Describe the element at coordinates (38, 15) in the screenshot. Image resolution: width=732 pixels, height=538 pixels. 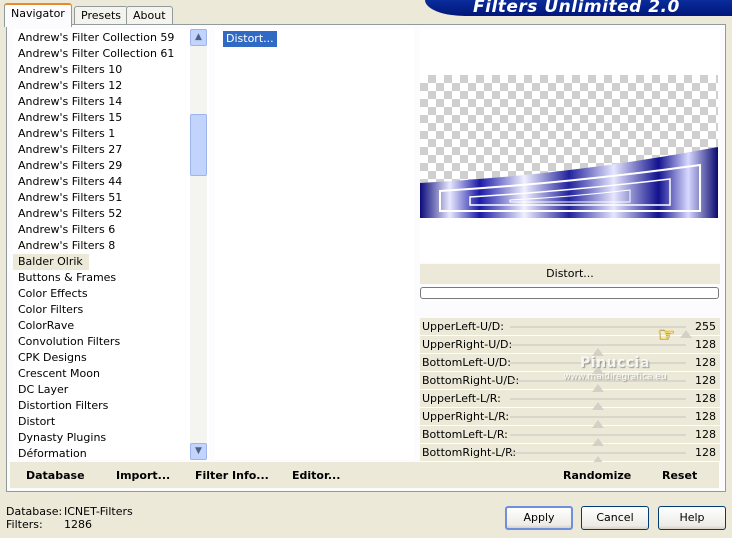
I see `tab-navigator: Navigator` at that location.